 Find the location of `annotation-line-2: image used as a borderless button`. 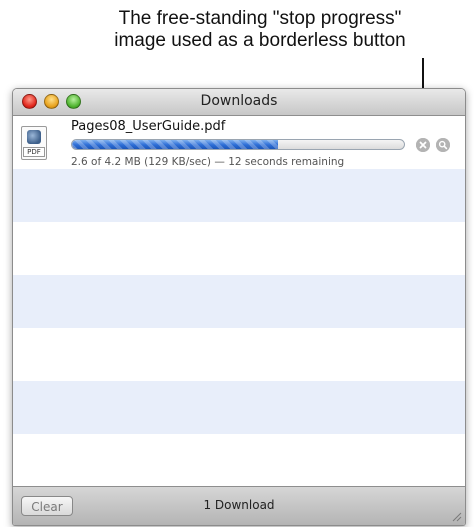

annotation-line-2: image used as a borderless button is located at coordinates (260, 40).